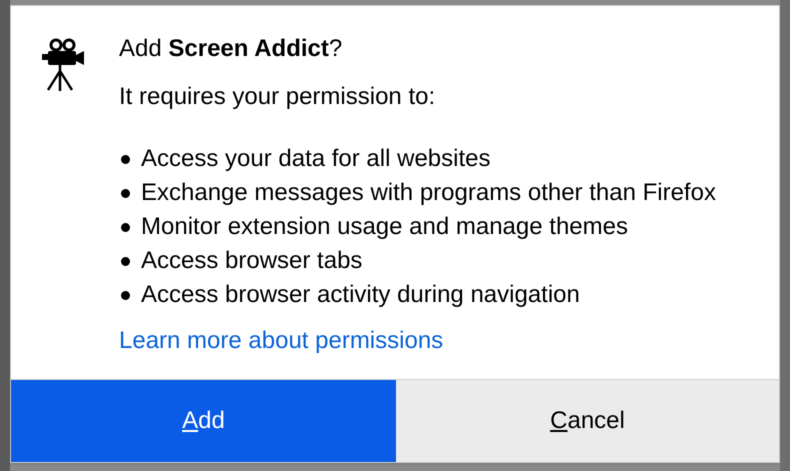 The width and height of the screenshot is (790, 471). I want to click on dialog-title: Add Screen Addict?, so click(231, 49).